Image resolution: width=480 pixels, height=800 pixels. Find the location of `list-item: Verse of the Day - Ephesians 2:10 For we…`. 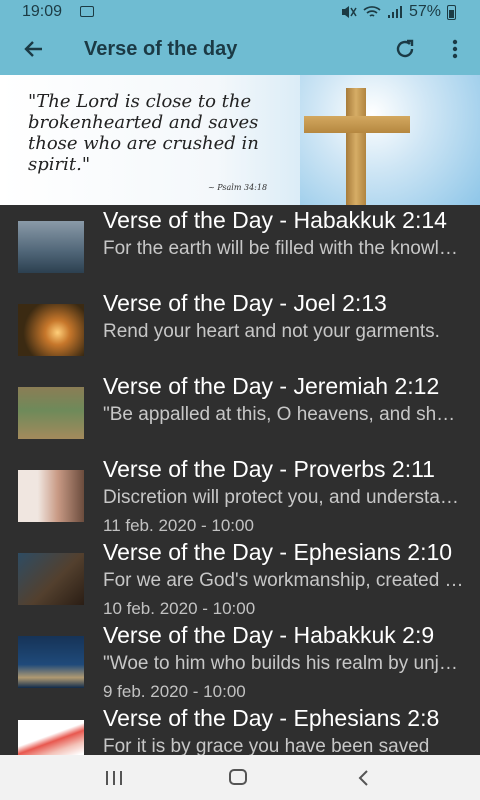

list-item: Verse of the Day - Ephesians 2:10 For we… is located at coordinates (240, 578).